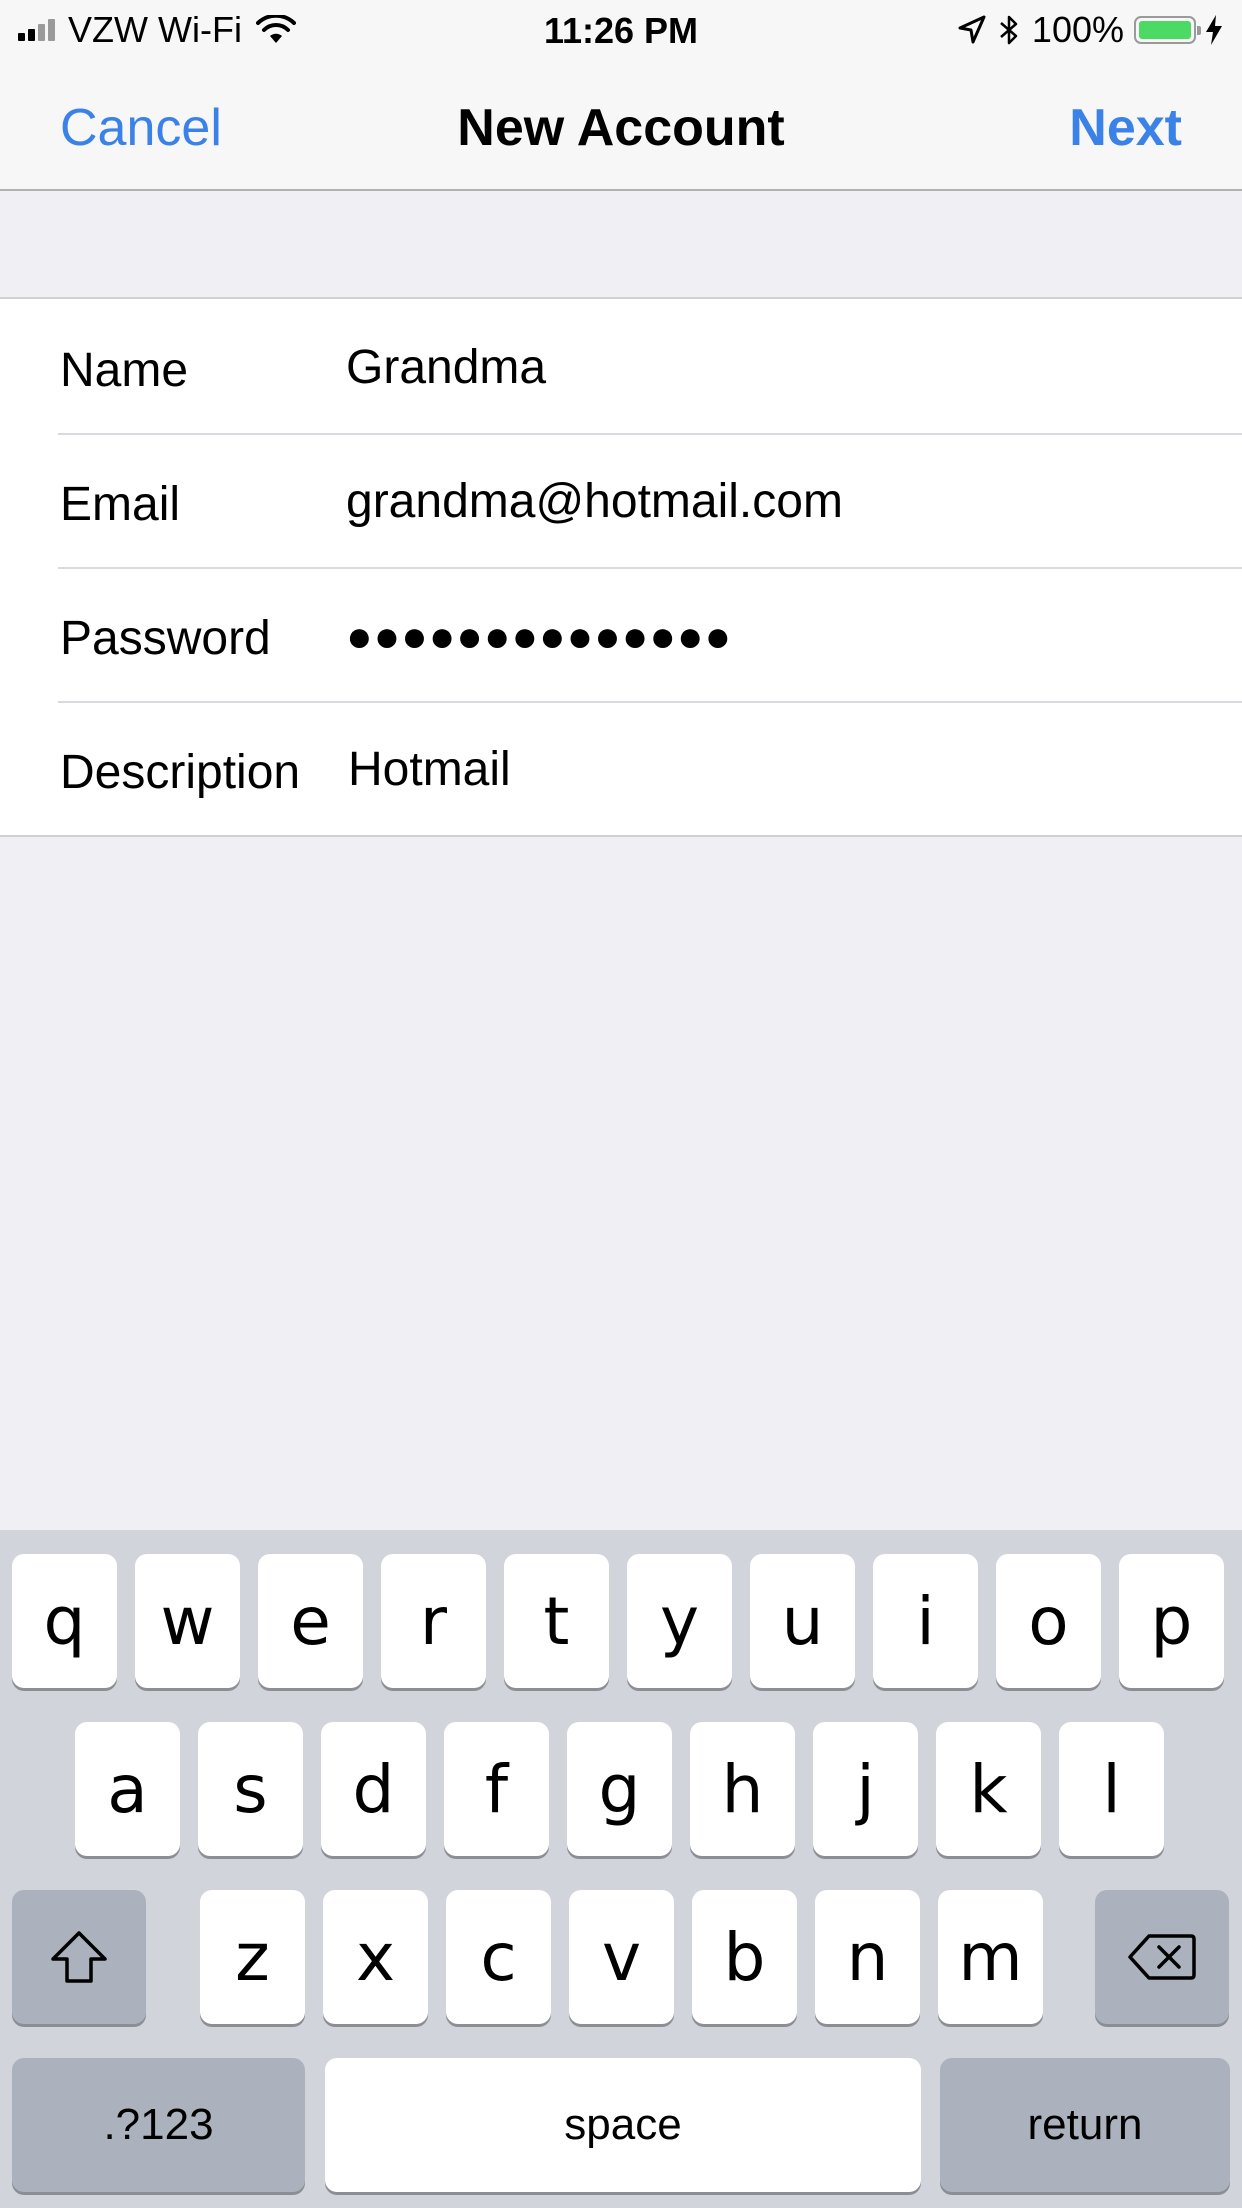 The height and width of the screenshot is (2208, 1242). What do you see at coordinates (972, 29) in the screenshot?
I see `location-icon` at bounding box center [972, 29].